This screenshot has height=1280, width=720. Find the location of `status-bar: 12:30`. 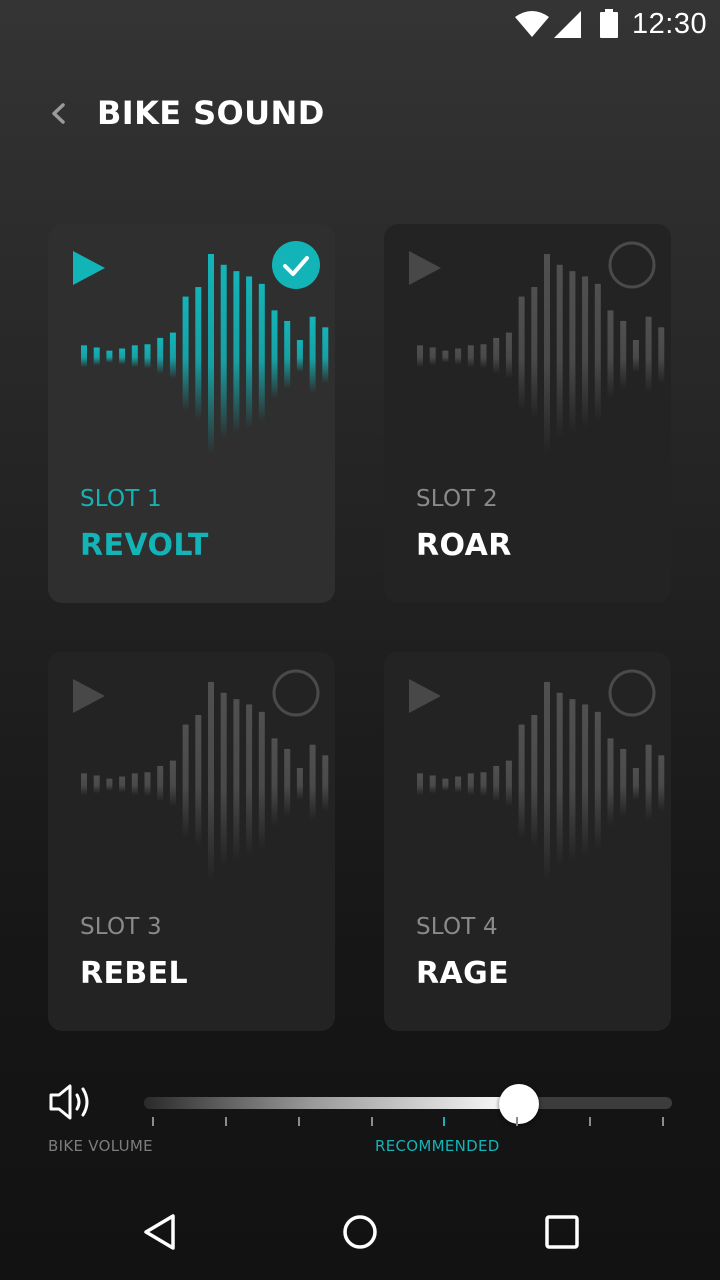

status-bar: 12:30 is located at coordinates (360, 24).